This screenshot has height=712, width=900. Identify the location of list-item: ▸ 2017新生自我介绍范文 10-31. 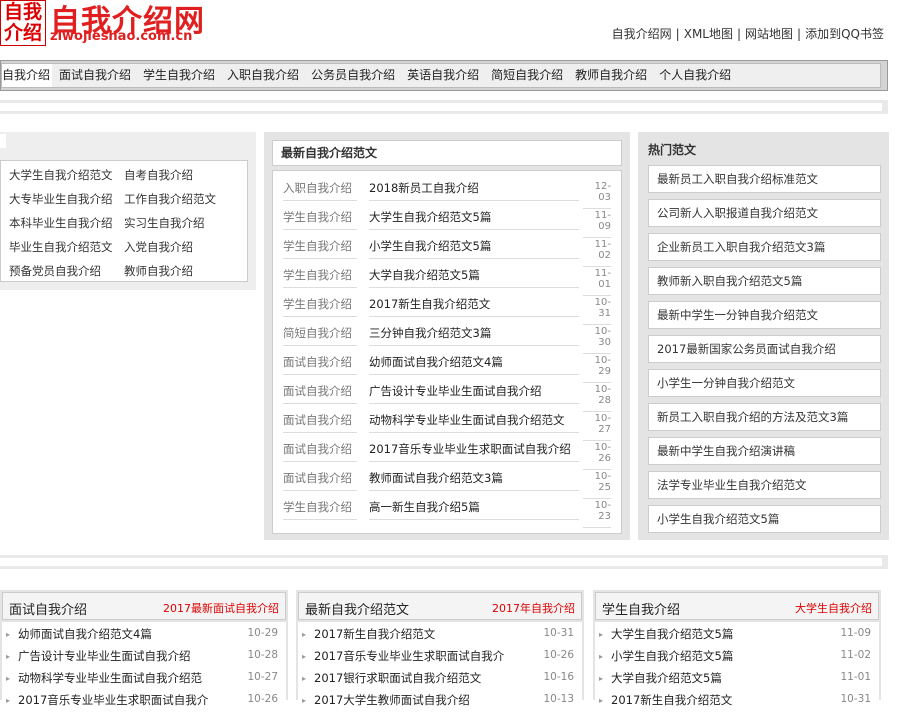
(737, 701).